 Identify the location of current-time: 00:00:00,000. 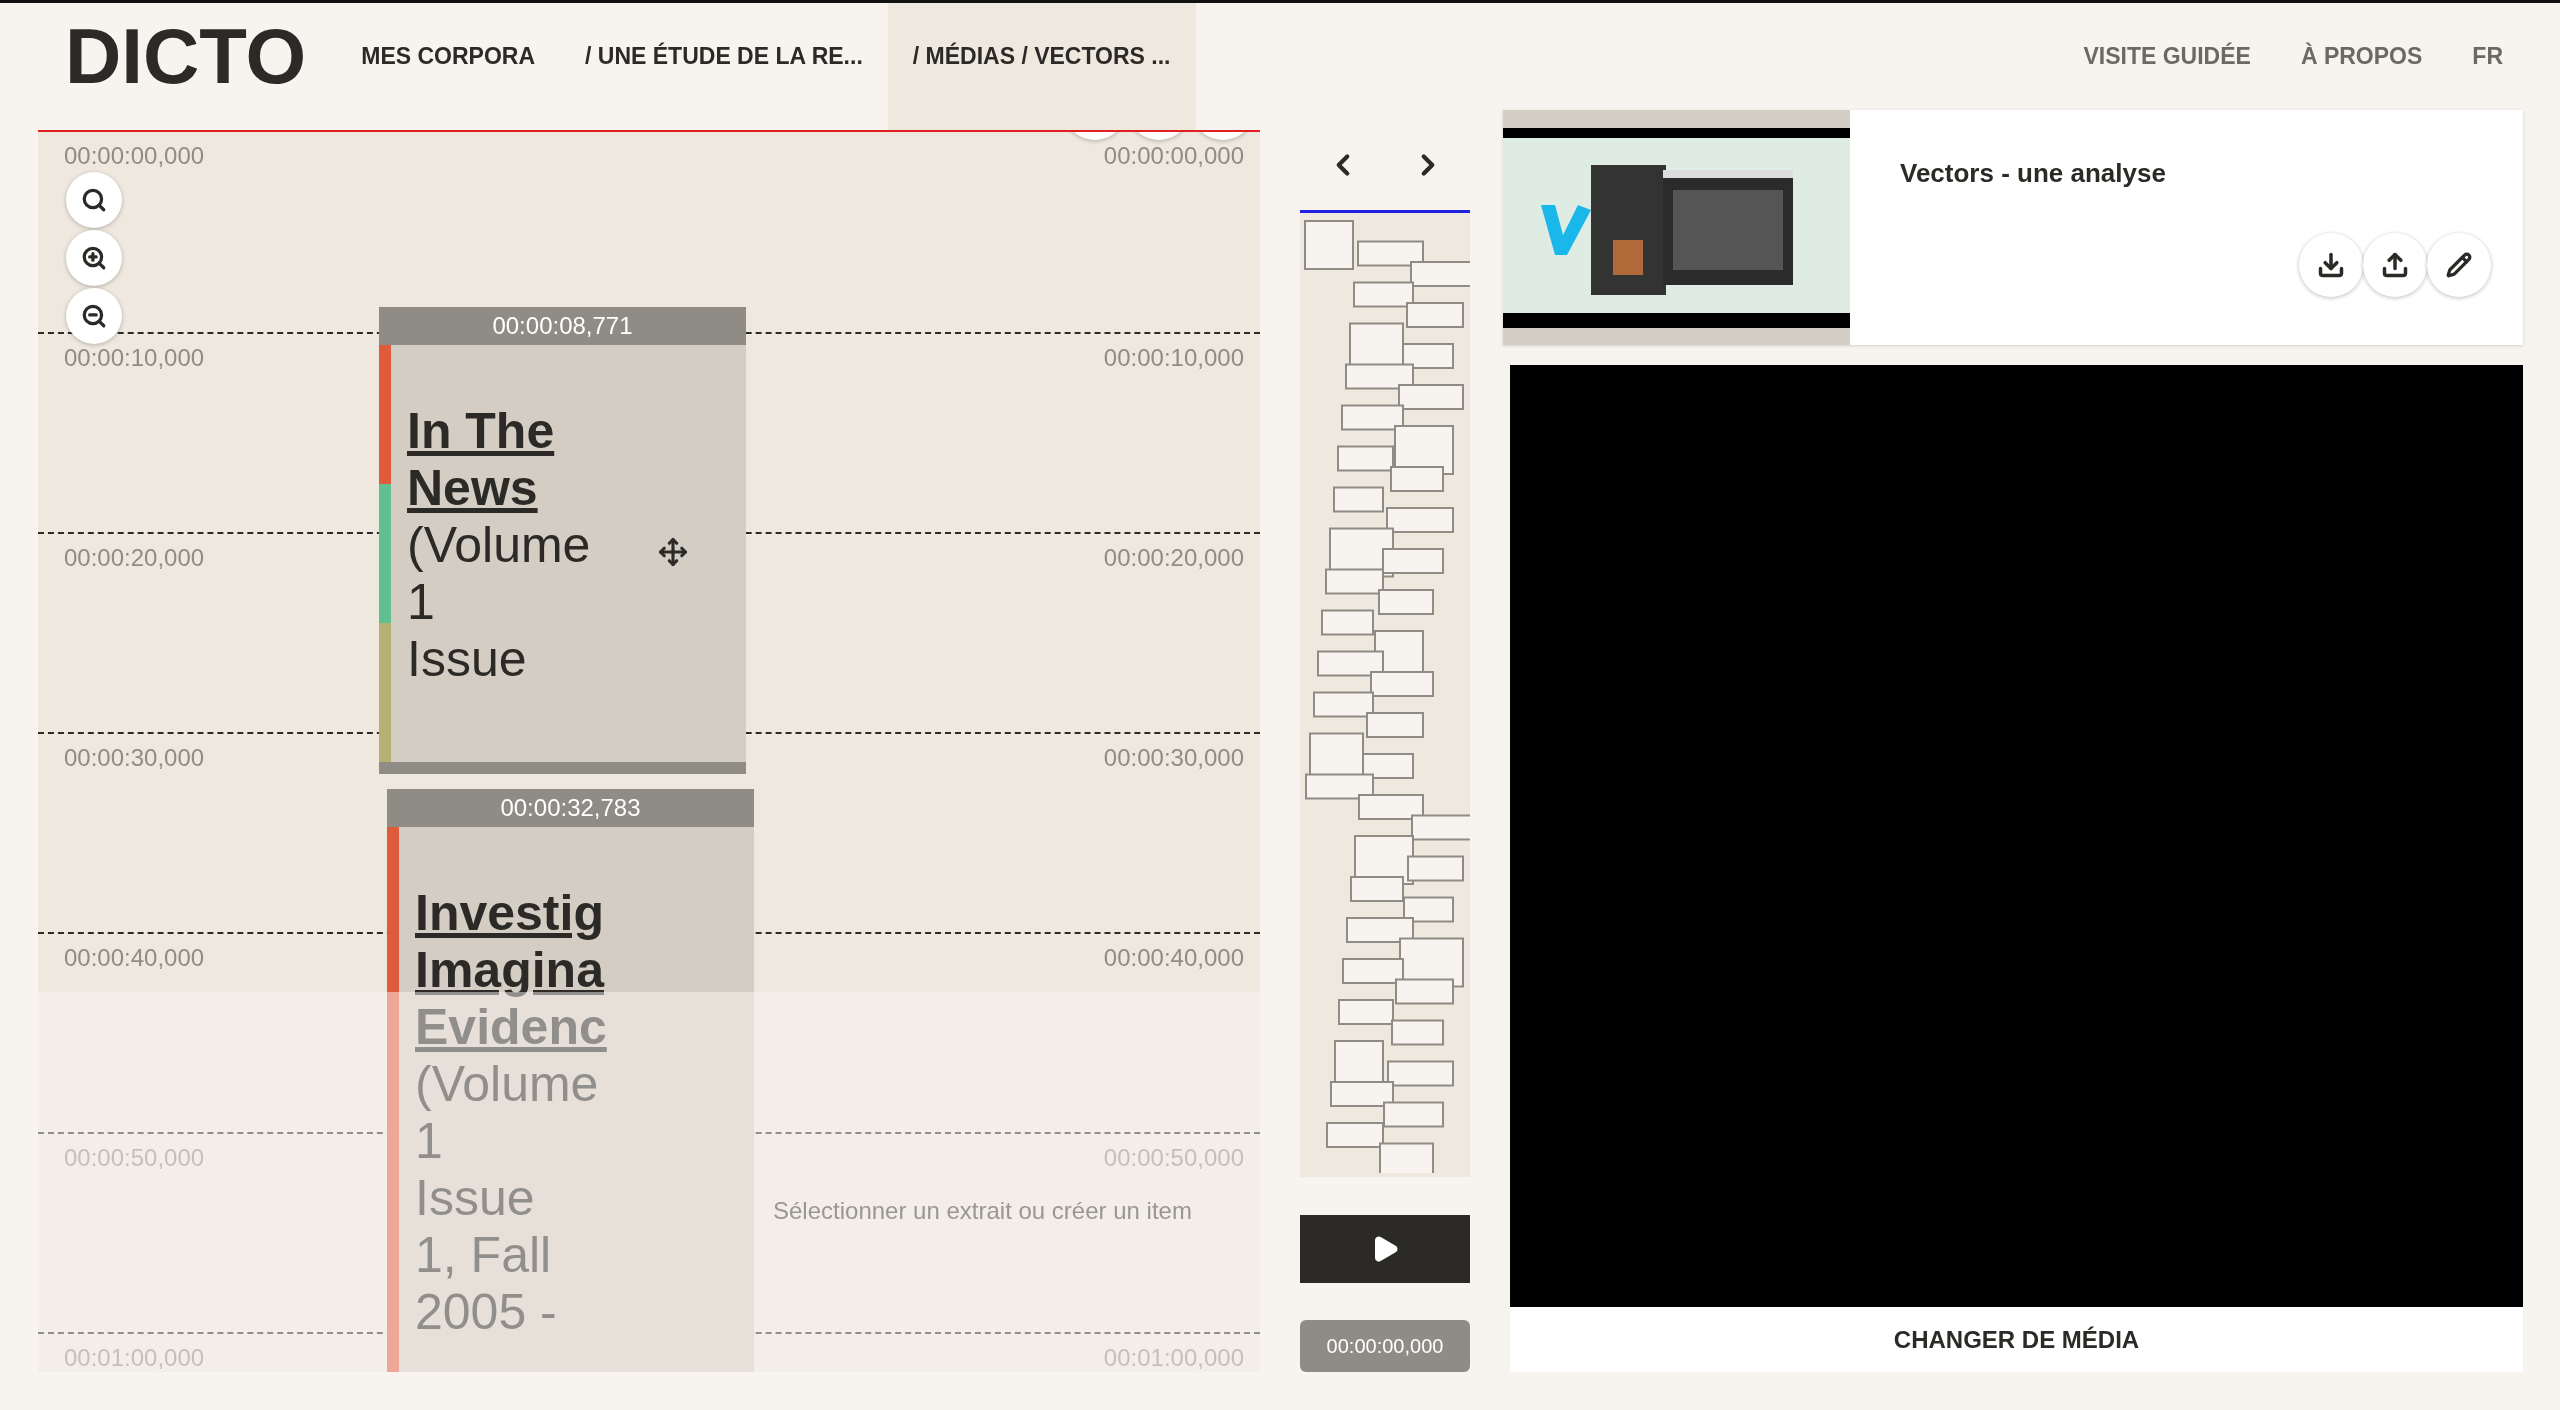
(1385, 1346).